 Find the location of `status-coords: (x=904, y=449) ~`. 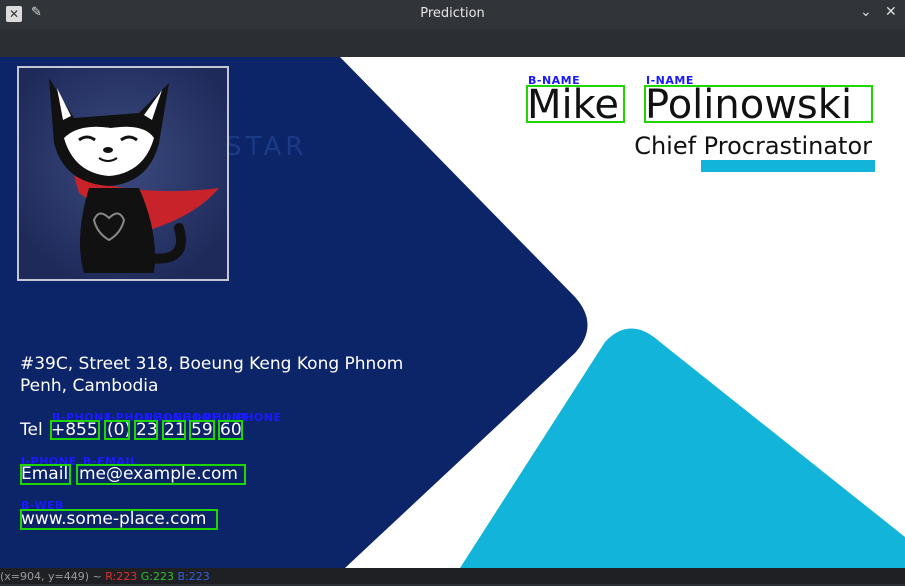

status-coords: (x=904, y=449) ~ is located at coordinates (51, 576).